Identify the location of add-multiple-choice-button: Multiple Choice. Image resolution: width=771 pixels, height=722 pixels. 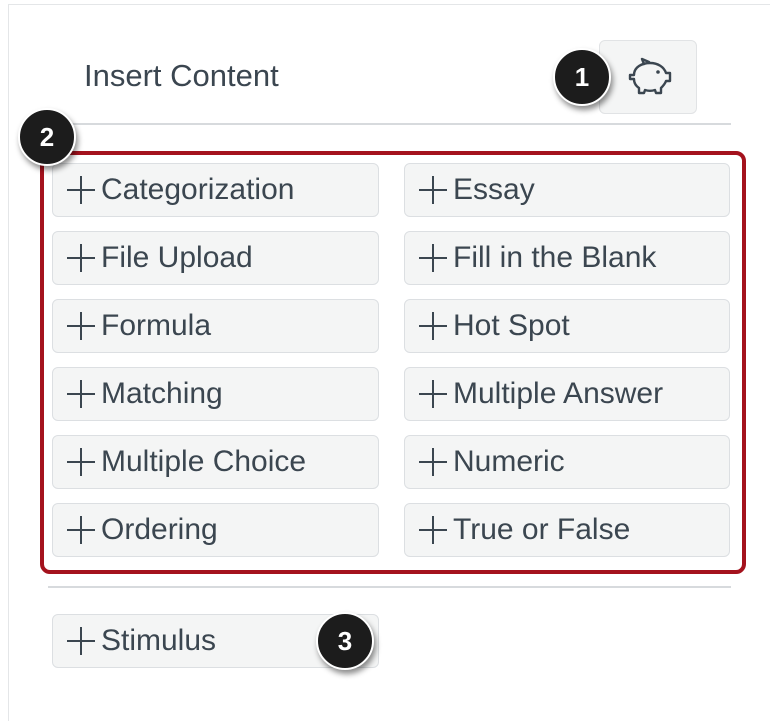
(215, 462).